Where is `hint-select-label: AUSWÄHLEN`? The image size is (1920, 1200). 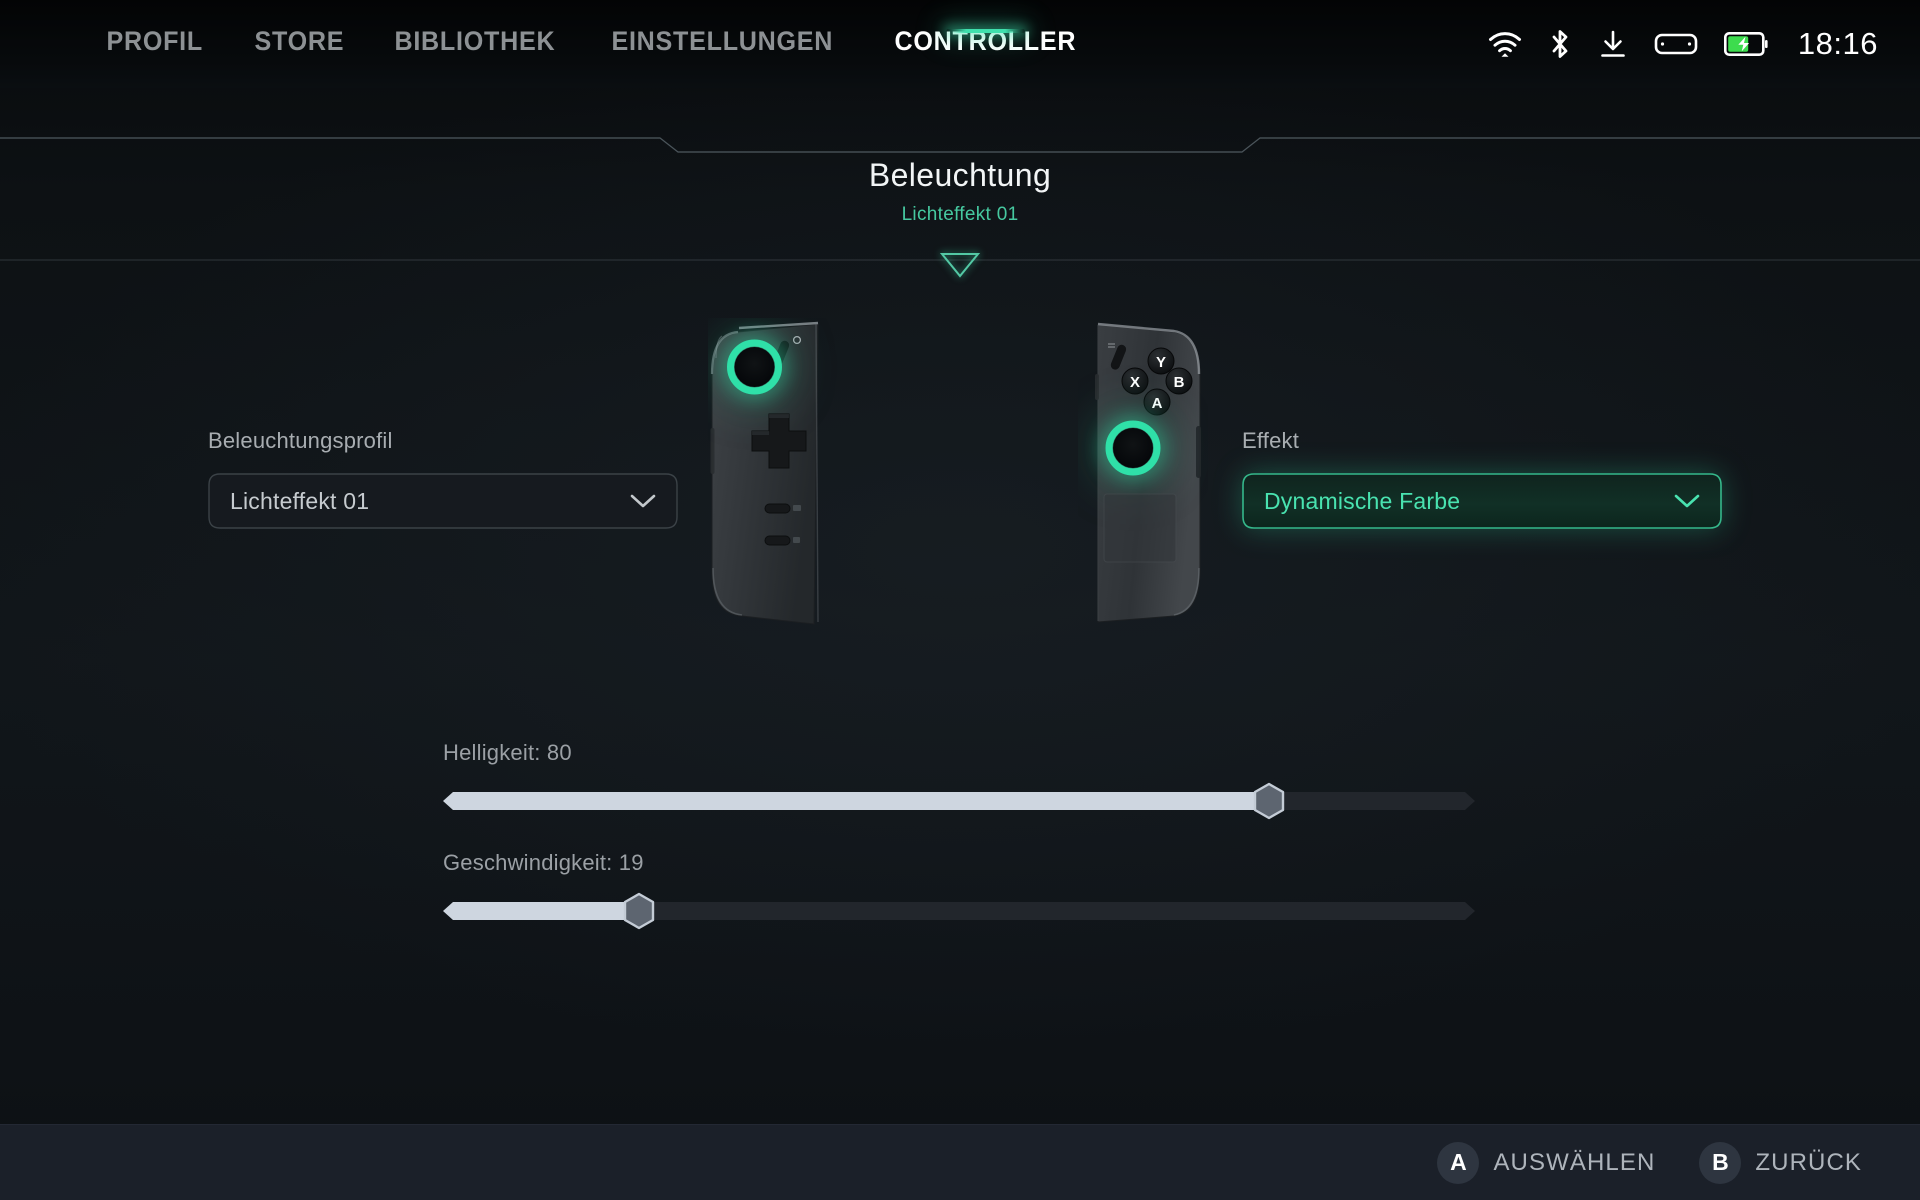 hint-select-label: AUSWÄHLEN is located at coordinates (1574, 1162).